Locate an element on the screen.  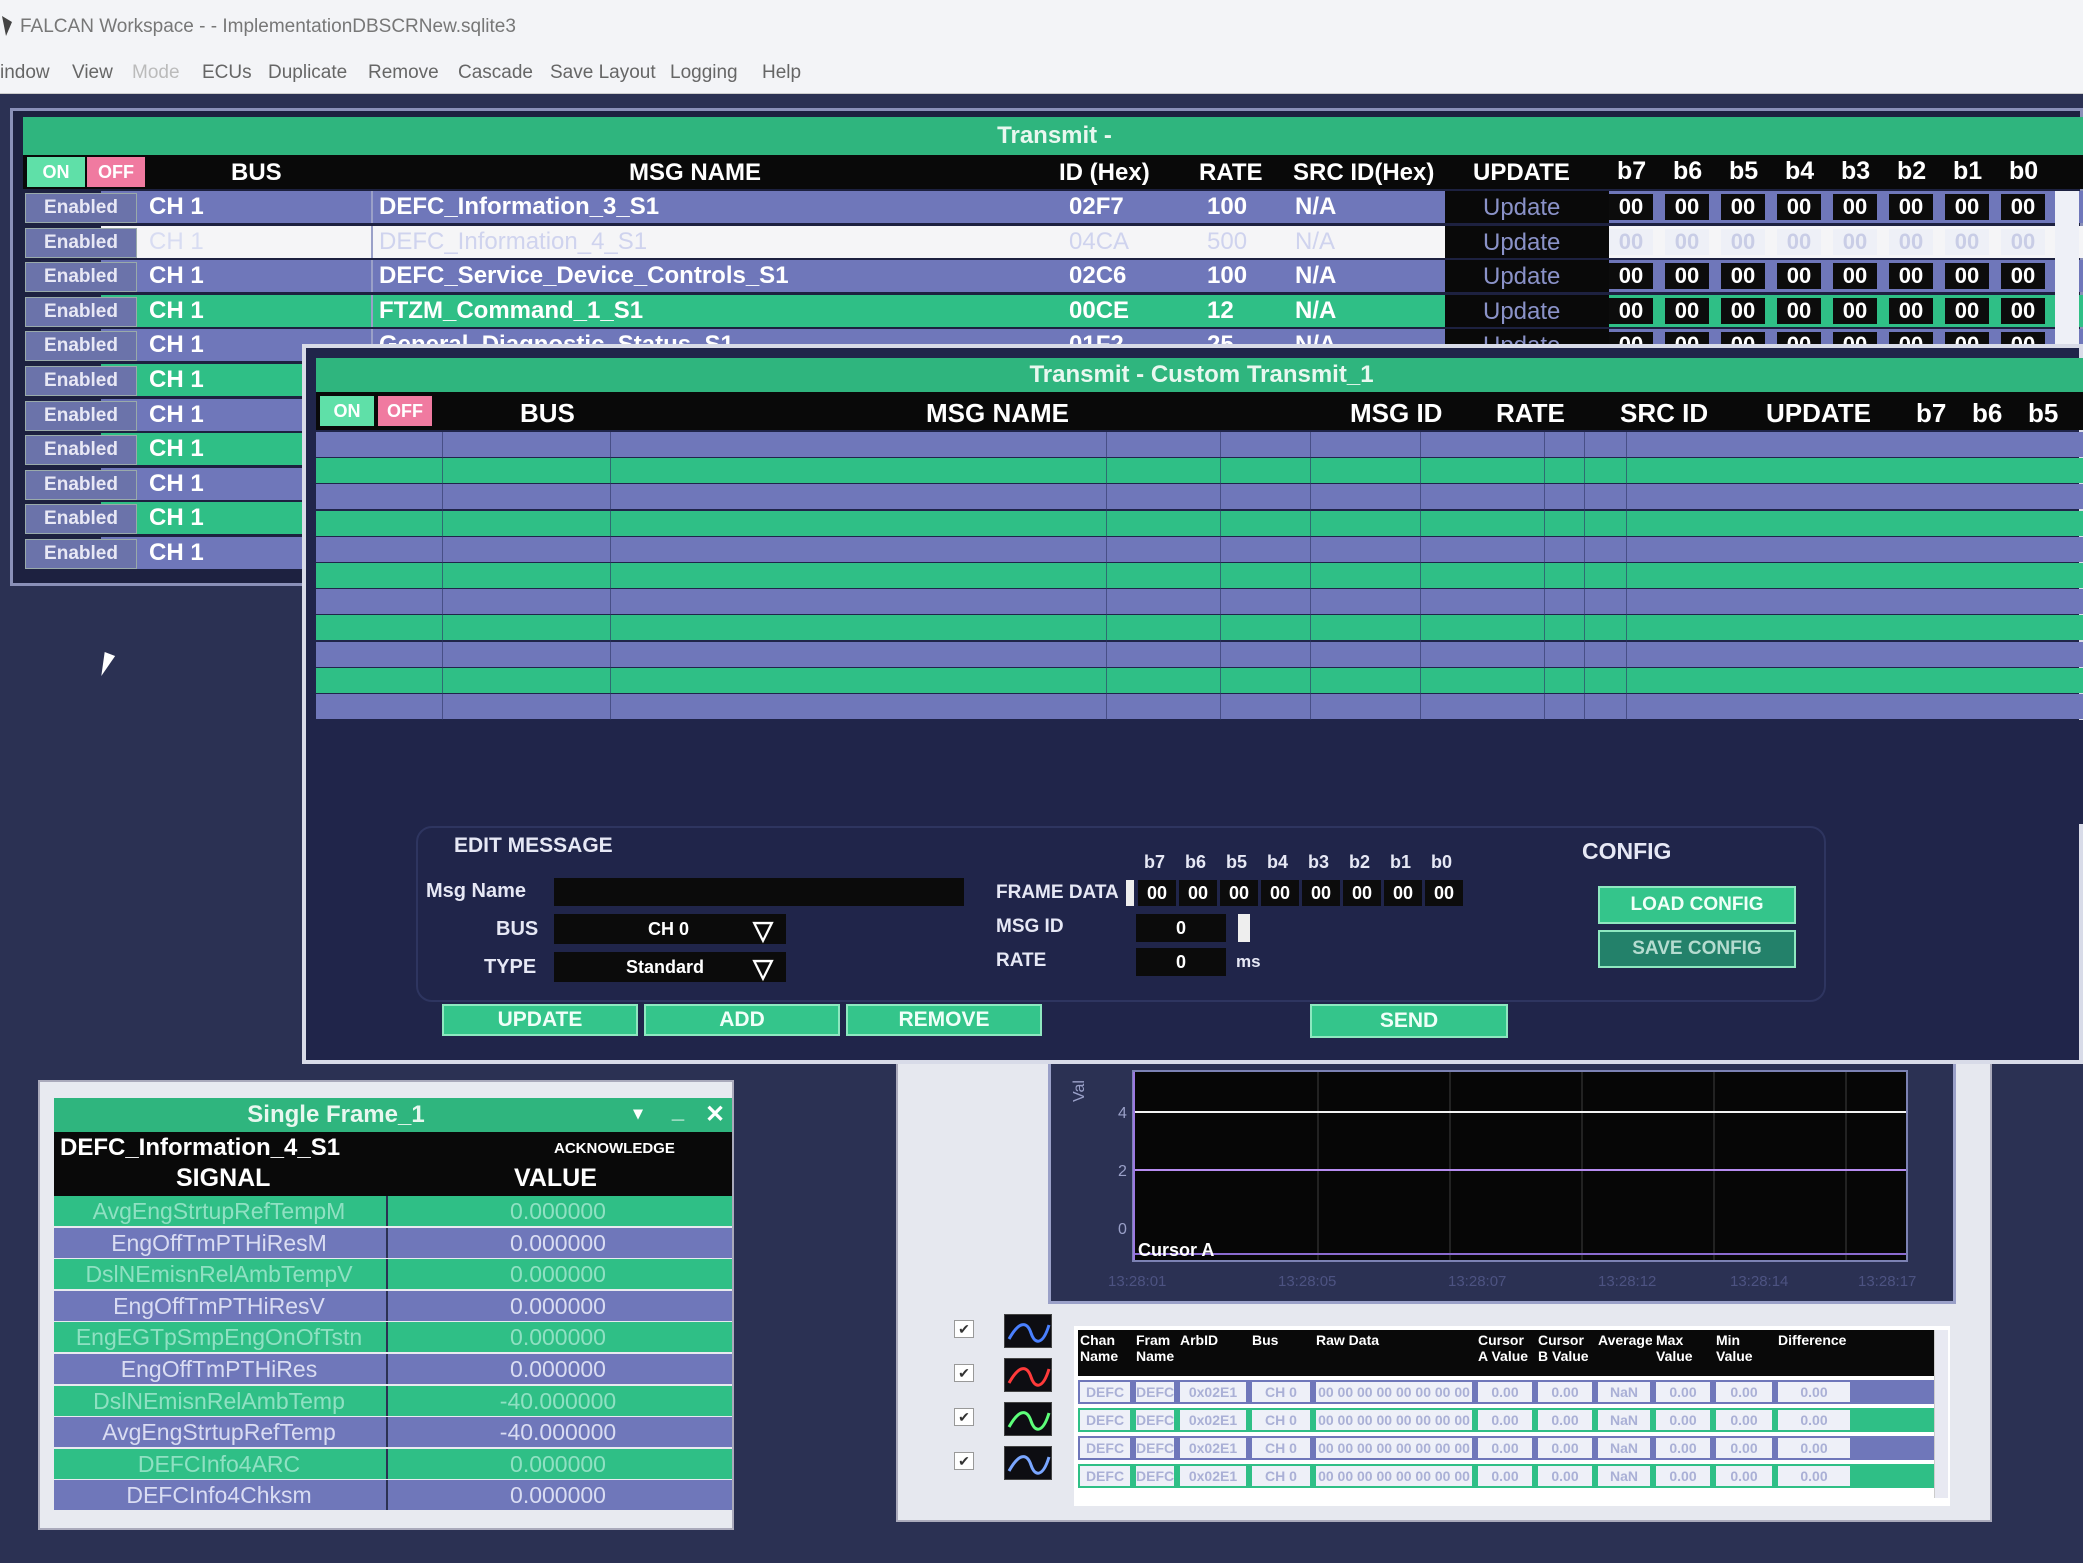
menu-item-help: Help is located at coordinates (781, 73).